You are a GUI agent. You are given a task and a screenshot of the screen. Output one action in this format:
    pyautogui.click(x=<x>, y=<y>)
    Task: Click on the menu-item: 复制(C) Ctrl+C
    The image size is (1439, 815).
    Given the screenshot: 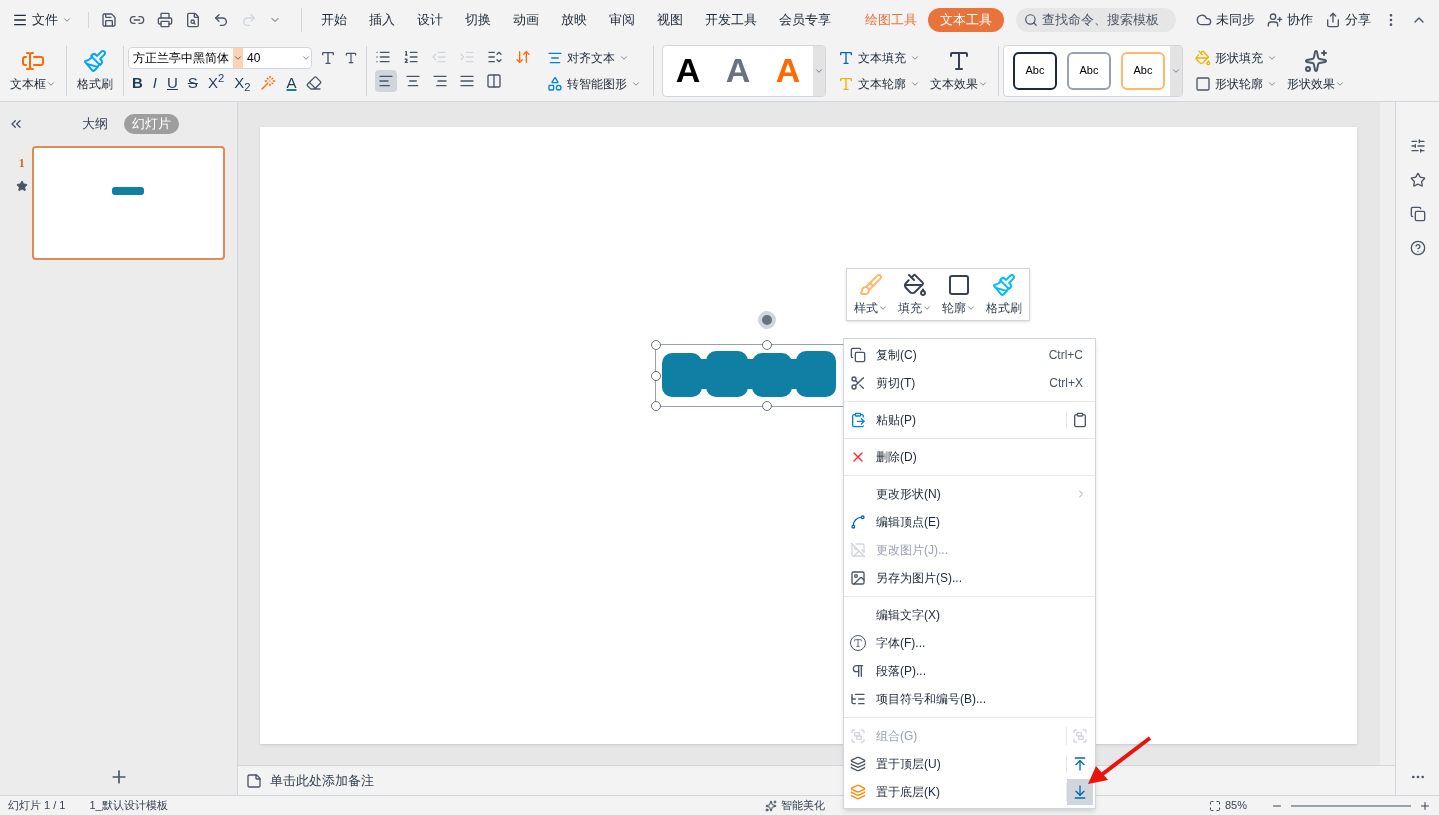 What is the action you would take?
    pyautogui.click(x=969, y=355)
    